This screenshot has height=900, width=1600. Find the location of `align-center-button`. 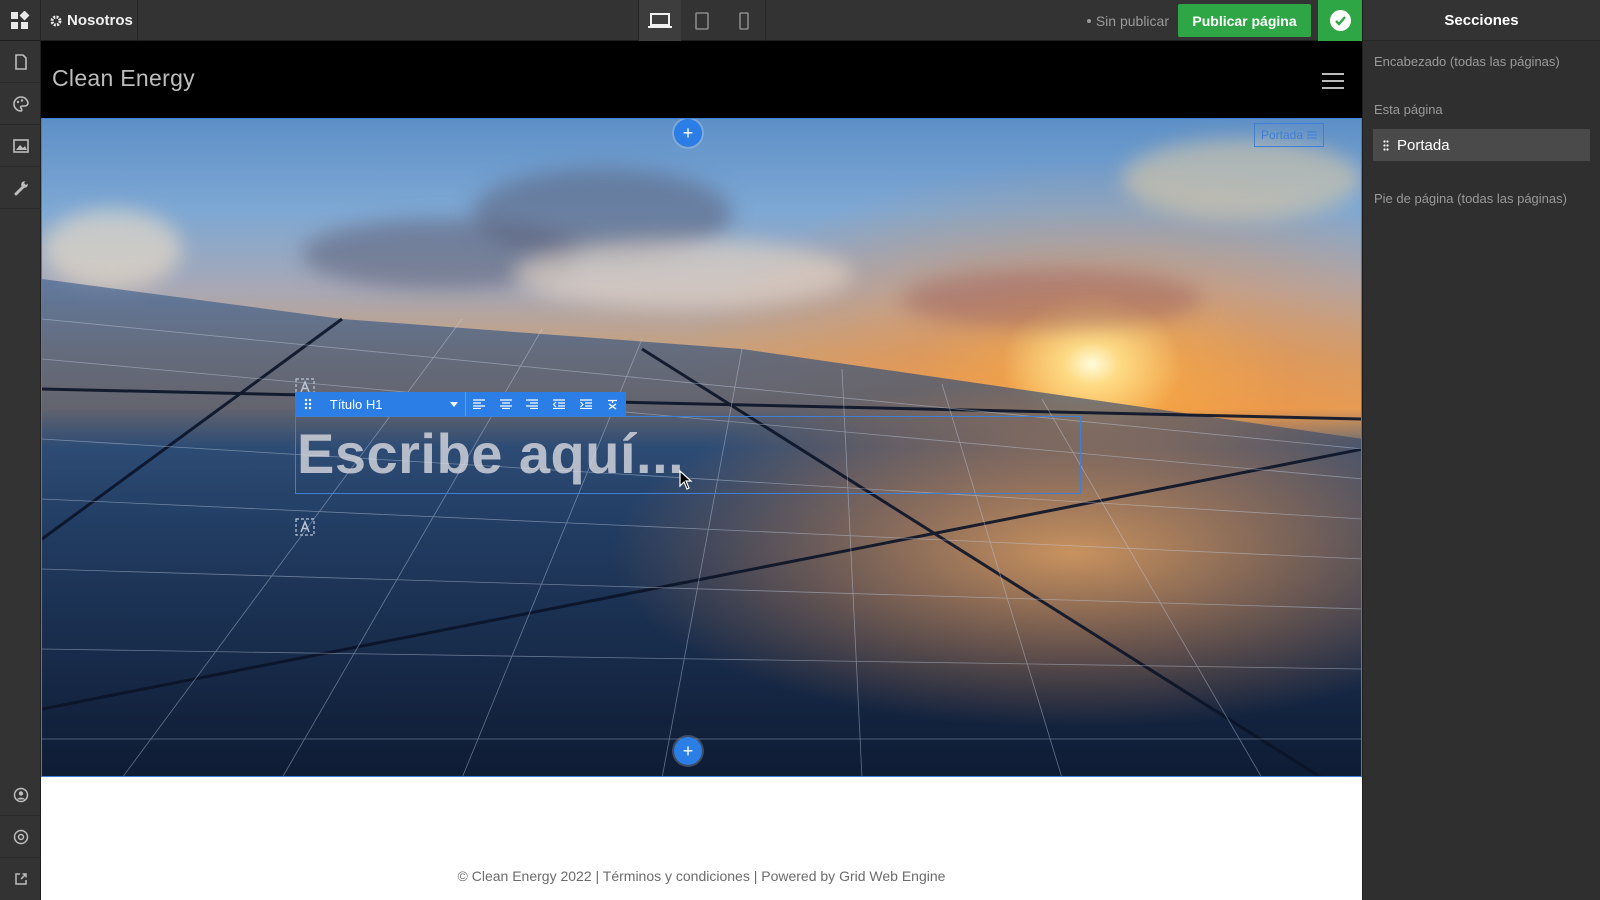

align-center-button is located at coordinates (505, 404).